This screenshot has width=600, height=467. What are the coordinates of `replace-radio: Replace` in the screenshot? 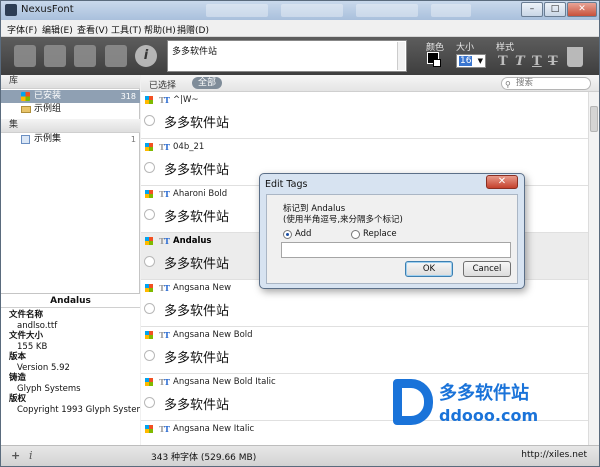 It's located at (374, 234).